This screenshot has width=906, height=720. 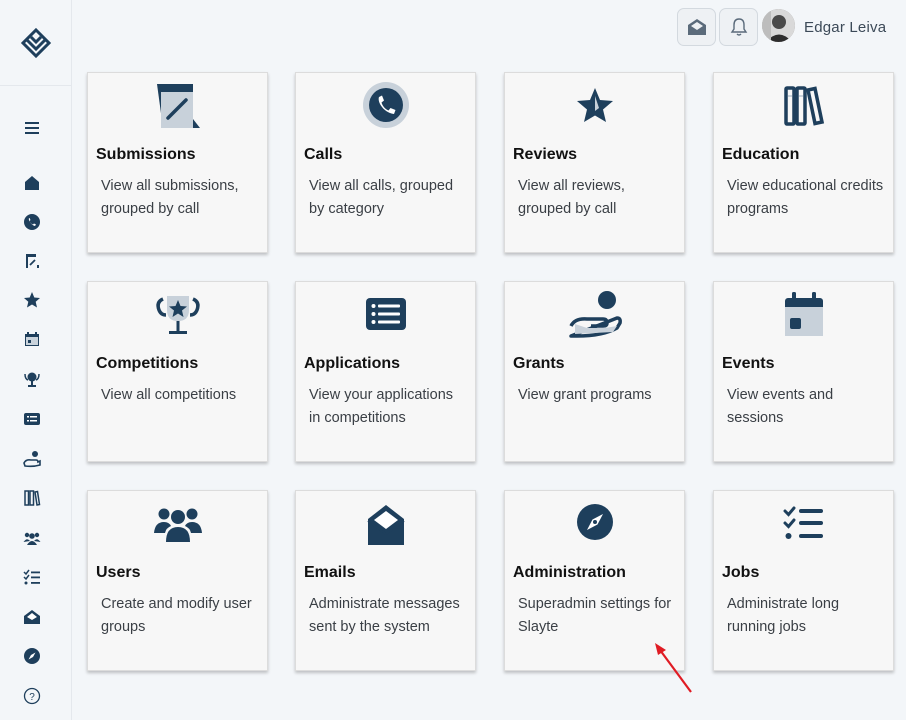 I want to click on logo-icon, so click(x=36, y=42).